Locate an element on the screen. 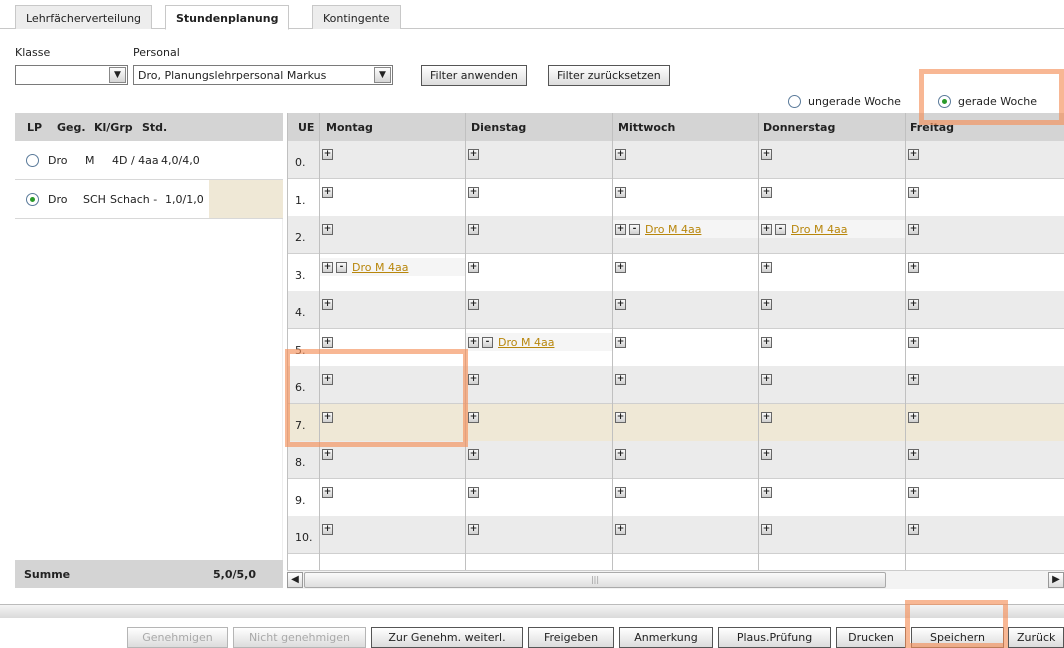  filter-reset-button: Filter zurücksetzen is located at coordinates (609, 75).